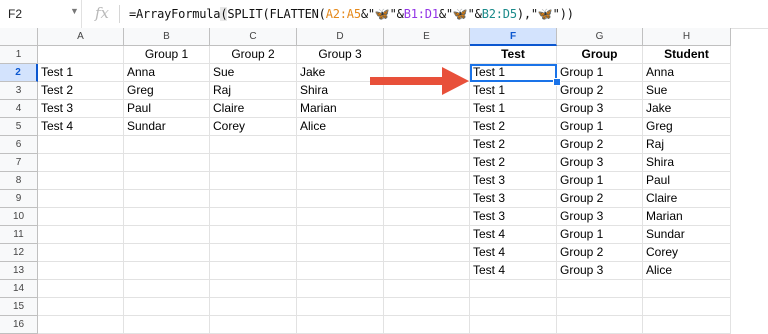  What do you see at coordinates (19, 325) in the screenshot?
I see `row-header-16: 16` at bounding box center [19, 325].